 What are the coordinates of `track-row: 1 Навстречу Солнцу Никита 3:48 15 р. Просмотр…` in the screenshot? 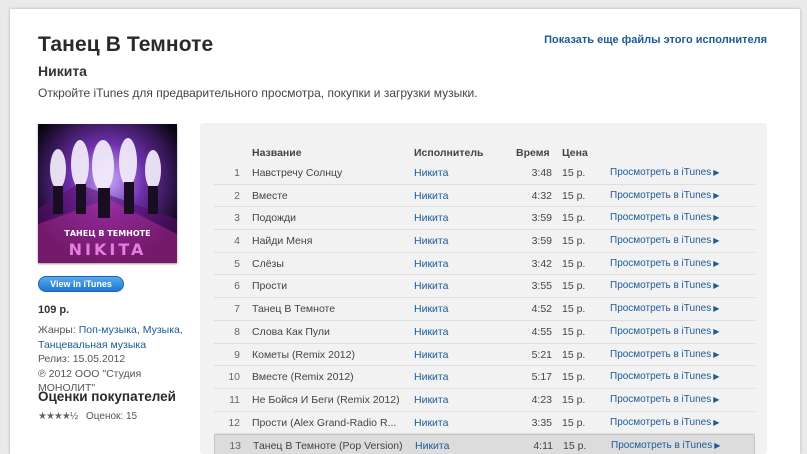 It's located at (484, 173).